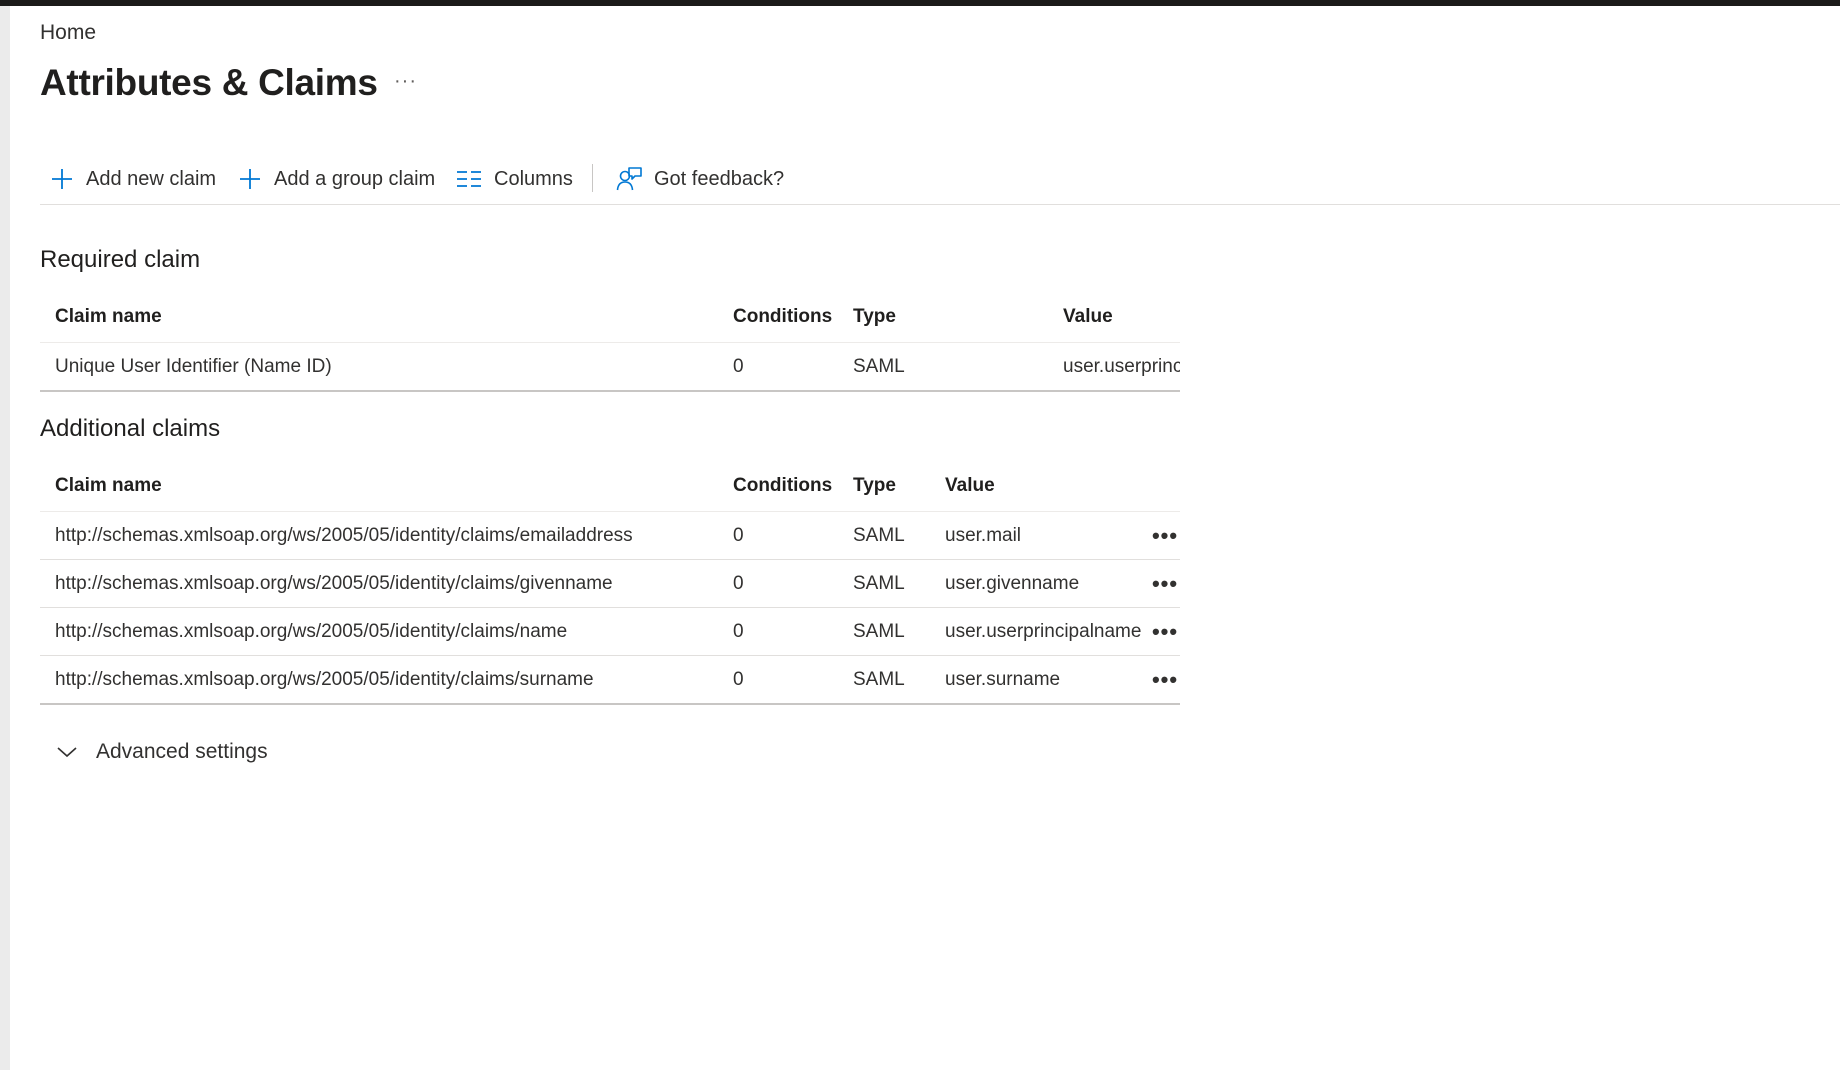 This screenshot has height=1070, width=1840. Describe the element at coordinates (120, 259) in the screenshot. I see `required-claim-heading: Required claim` at that location.